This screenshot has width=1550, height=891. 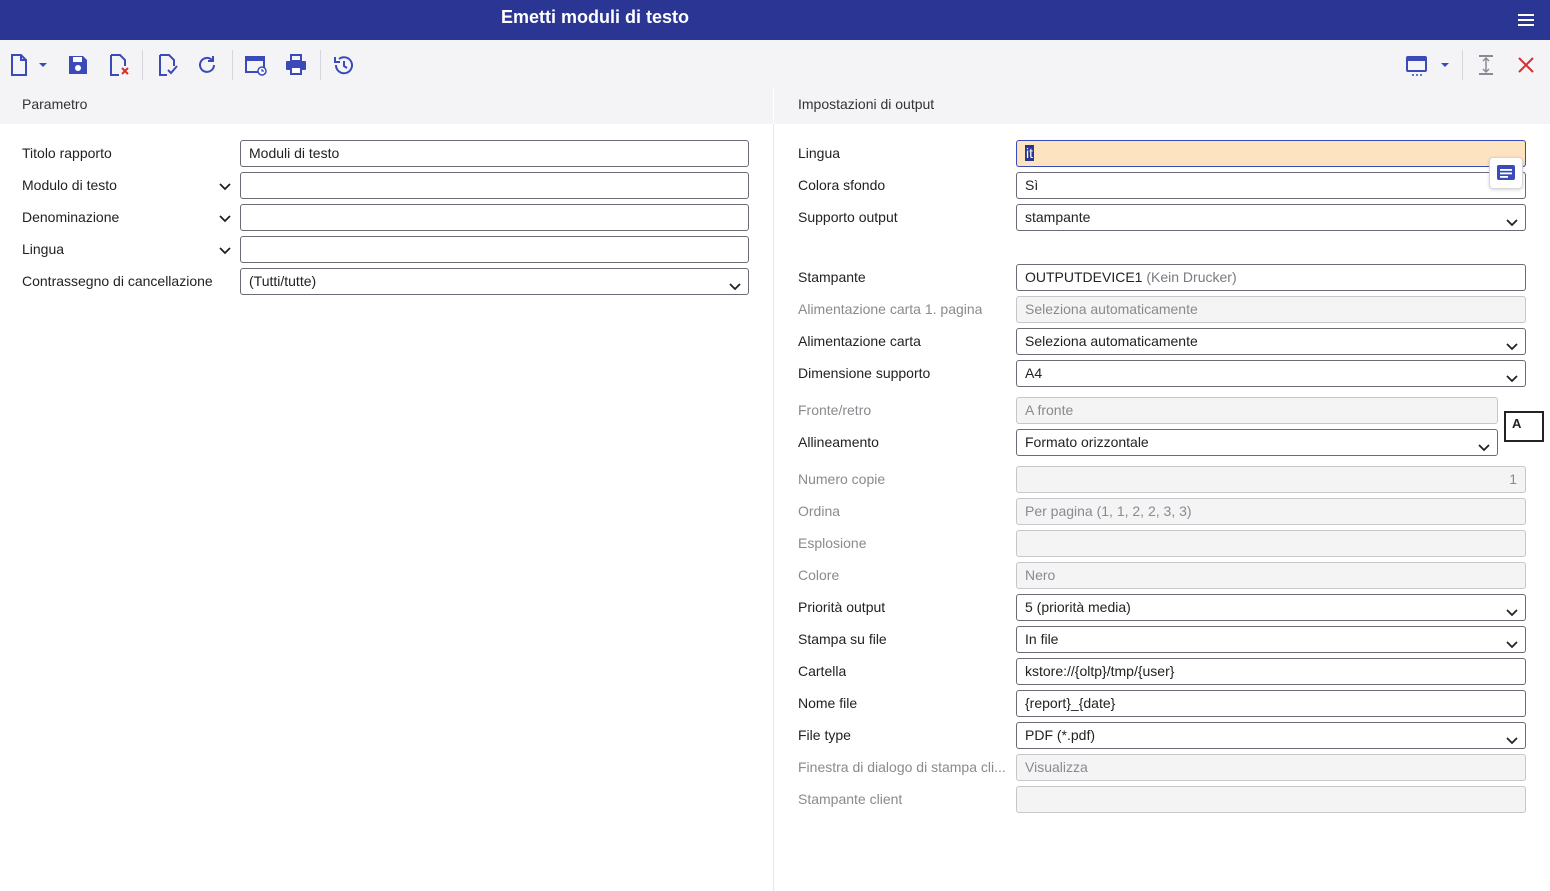 I want to click on alimentazione-1-label: Alimentazione carta 1. pagina, so click(x=890, y=309).